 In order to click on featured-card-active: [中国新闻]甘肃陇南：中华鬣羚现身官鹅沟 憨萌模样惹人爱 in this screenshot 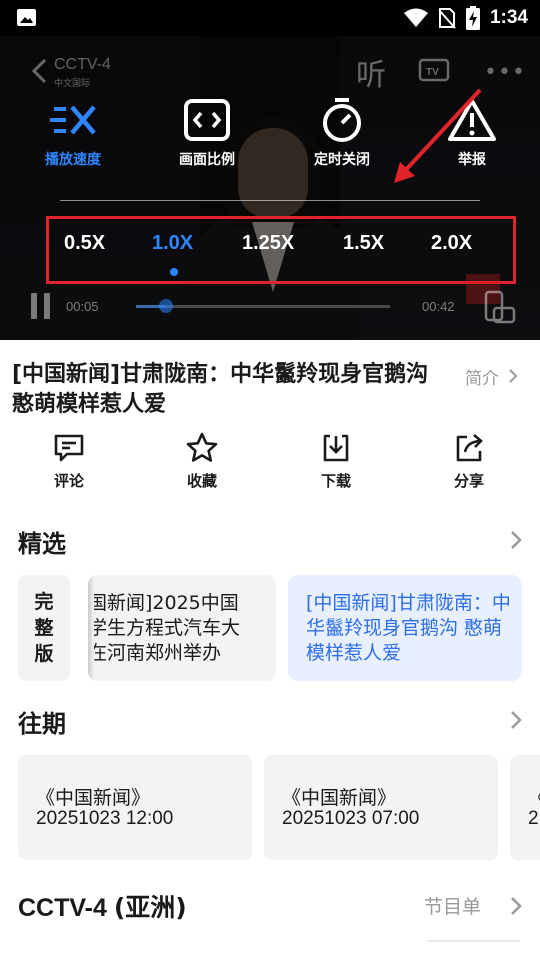, I will do `click(405, 628)`.